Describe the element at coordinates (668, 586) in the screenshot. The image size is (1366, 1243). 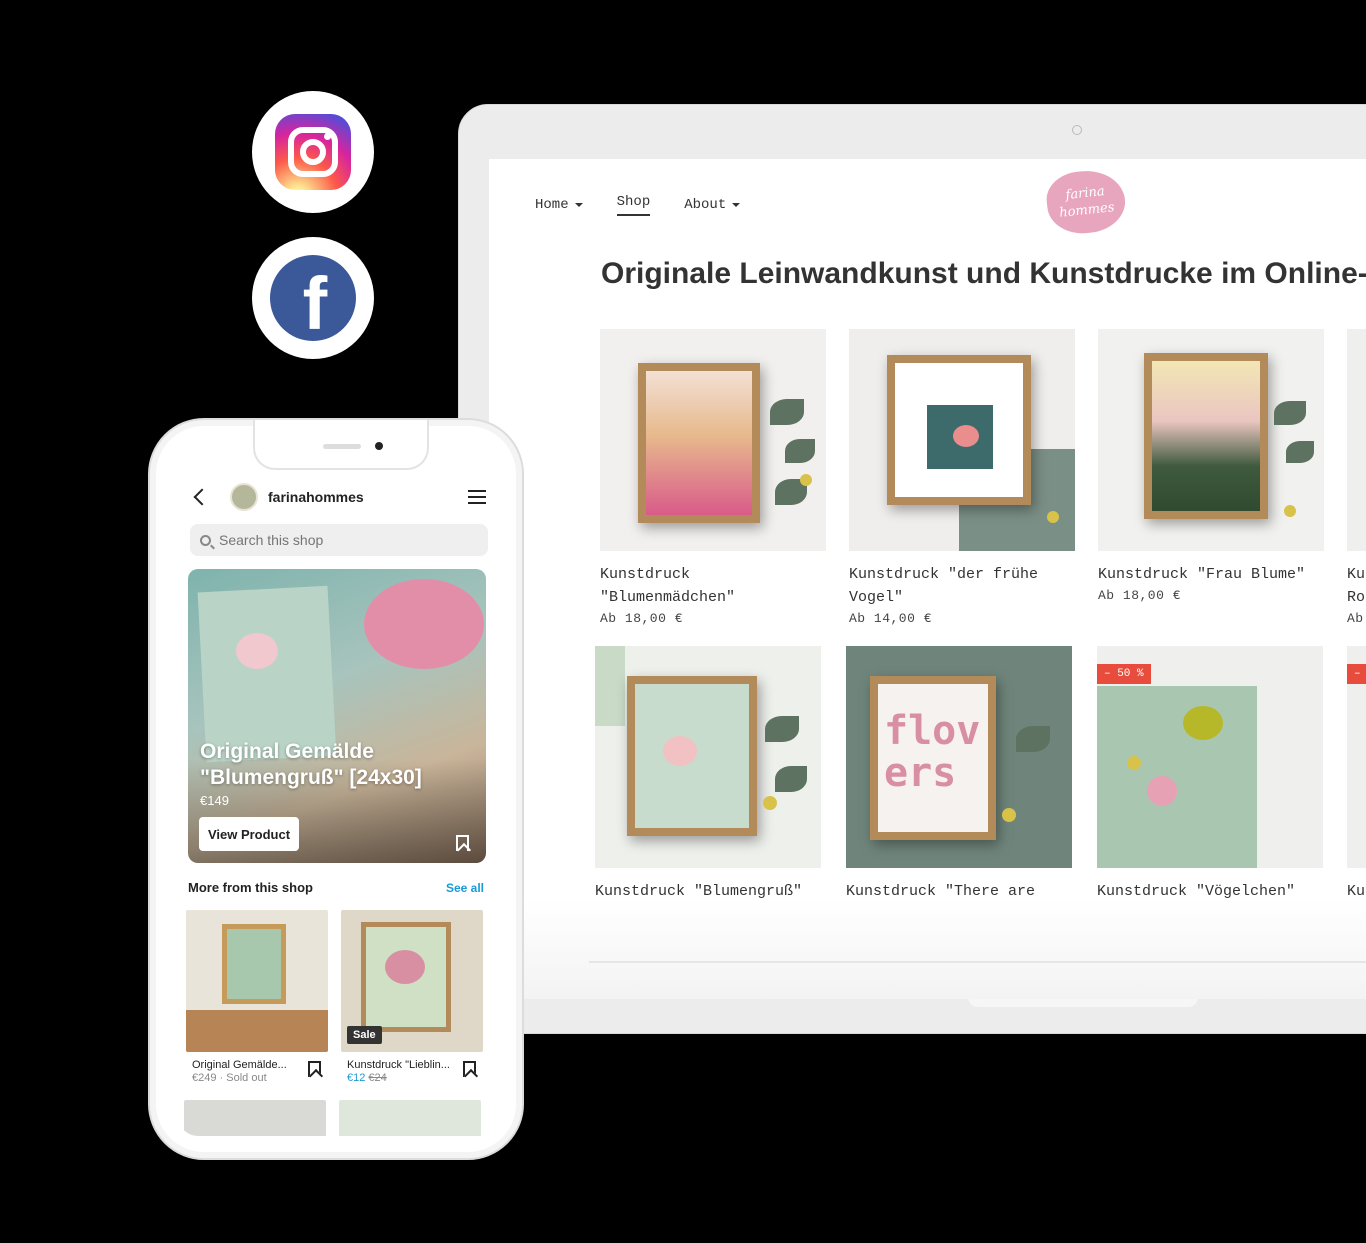
I see `product-title: Kunstdruck "Blumenmädchen"` at that location.